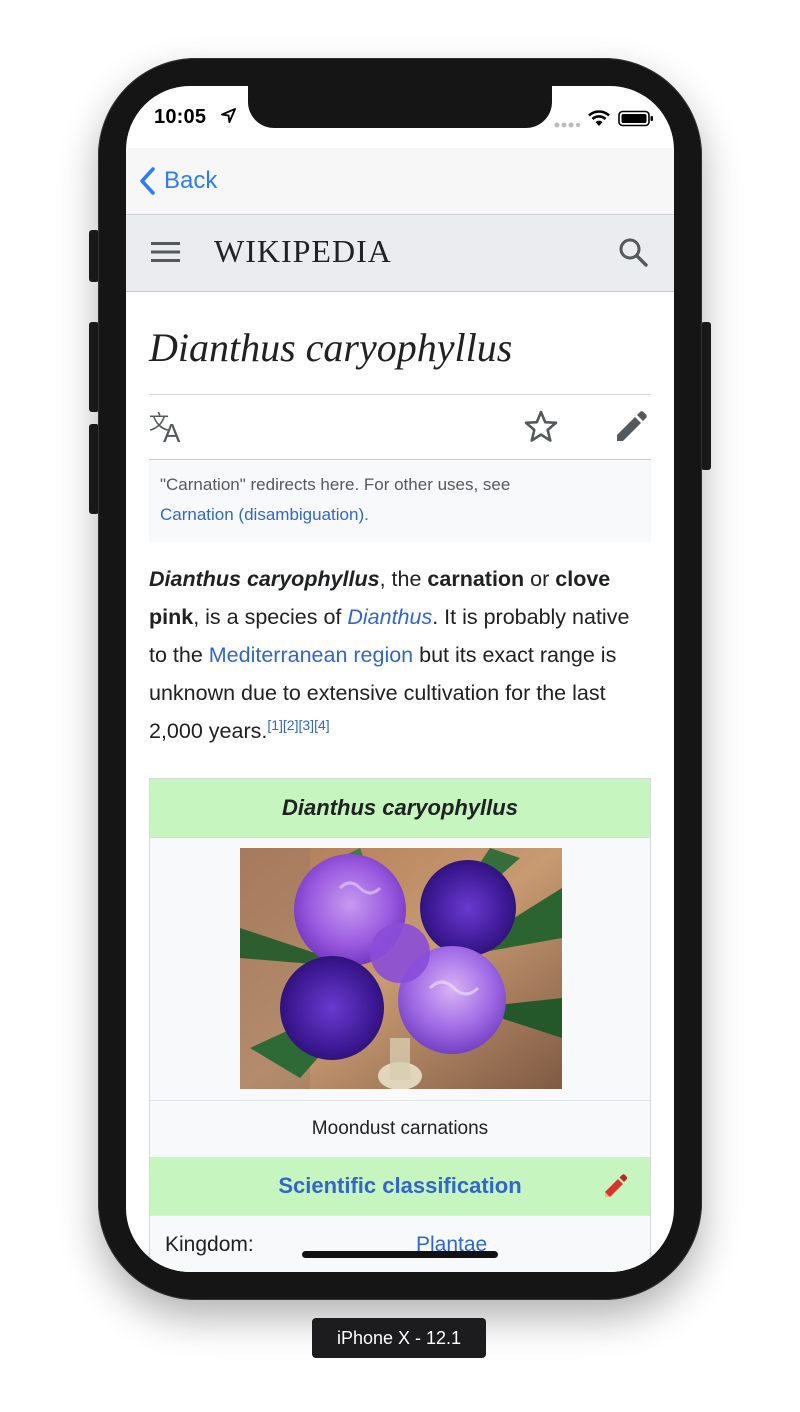 The height and width of the screenshot is (1412, 800). I want to click on scientific-classification-header: Scientific classification, so click(400, 1186).